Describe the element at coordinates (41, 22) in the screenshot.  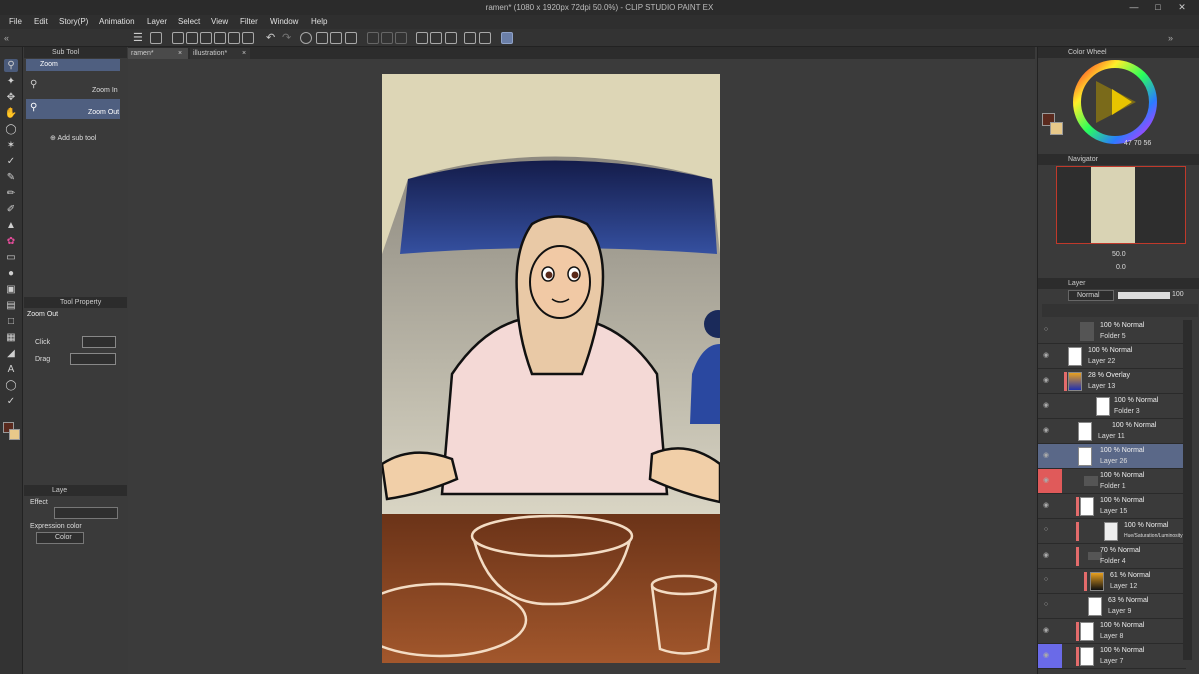
I see `menu-edit: Edit` at that location.